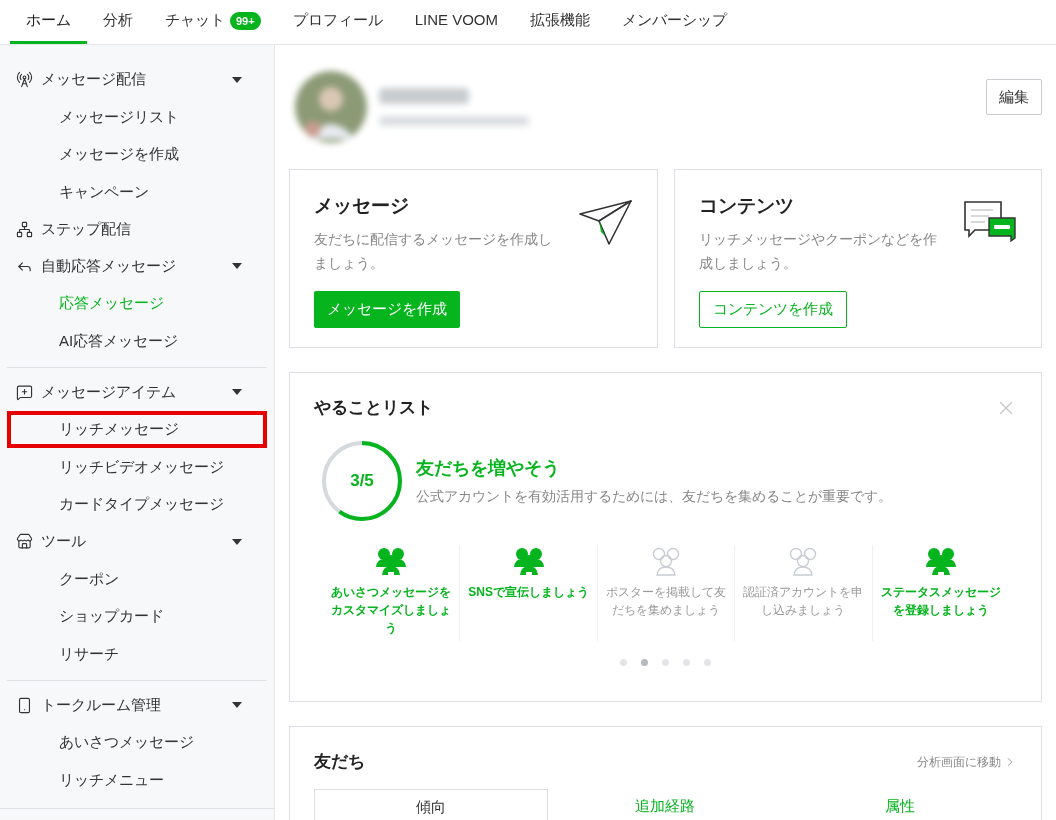 The image size is (1056, 820). What do you see at coordinates (818, 251) in the screenshot?
I see `card-description: リッチメッセージやクーポンなどを作成しましょう。` at bounding box center [818, 251].